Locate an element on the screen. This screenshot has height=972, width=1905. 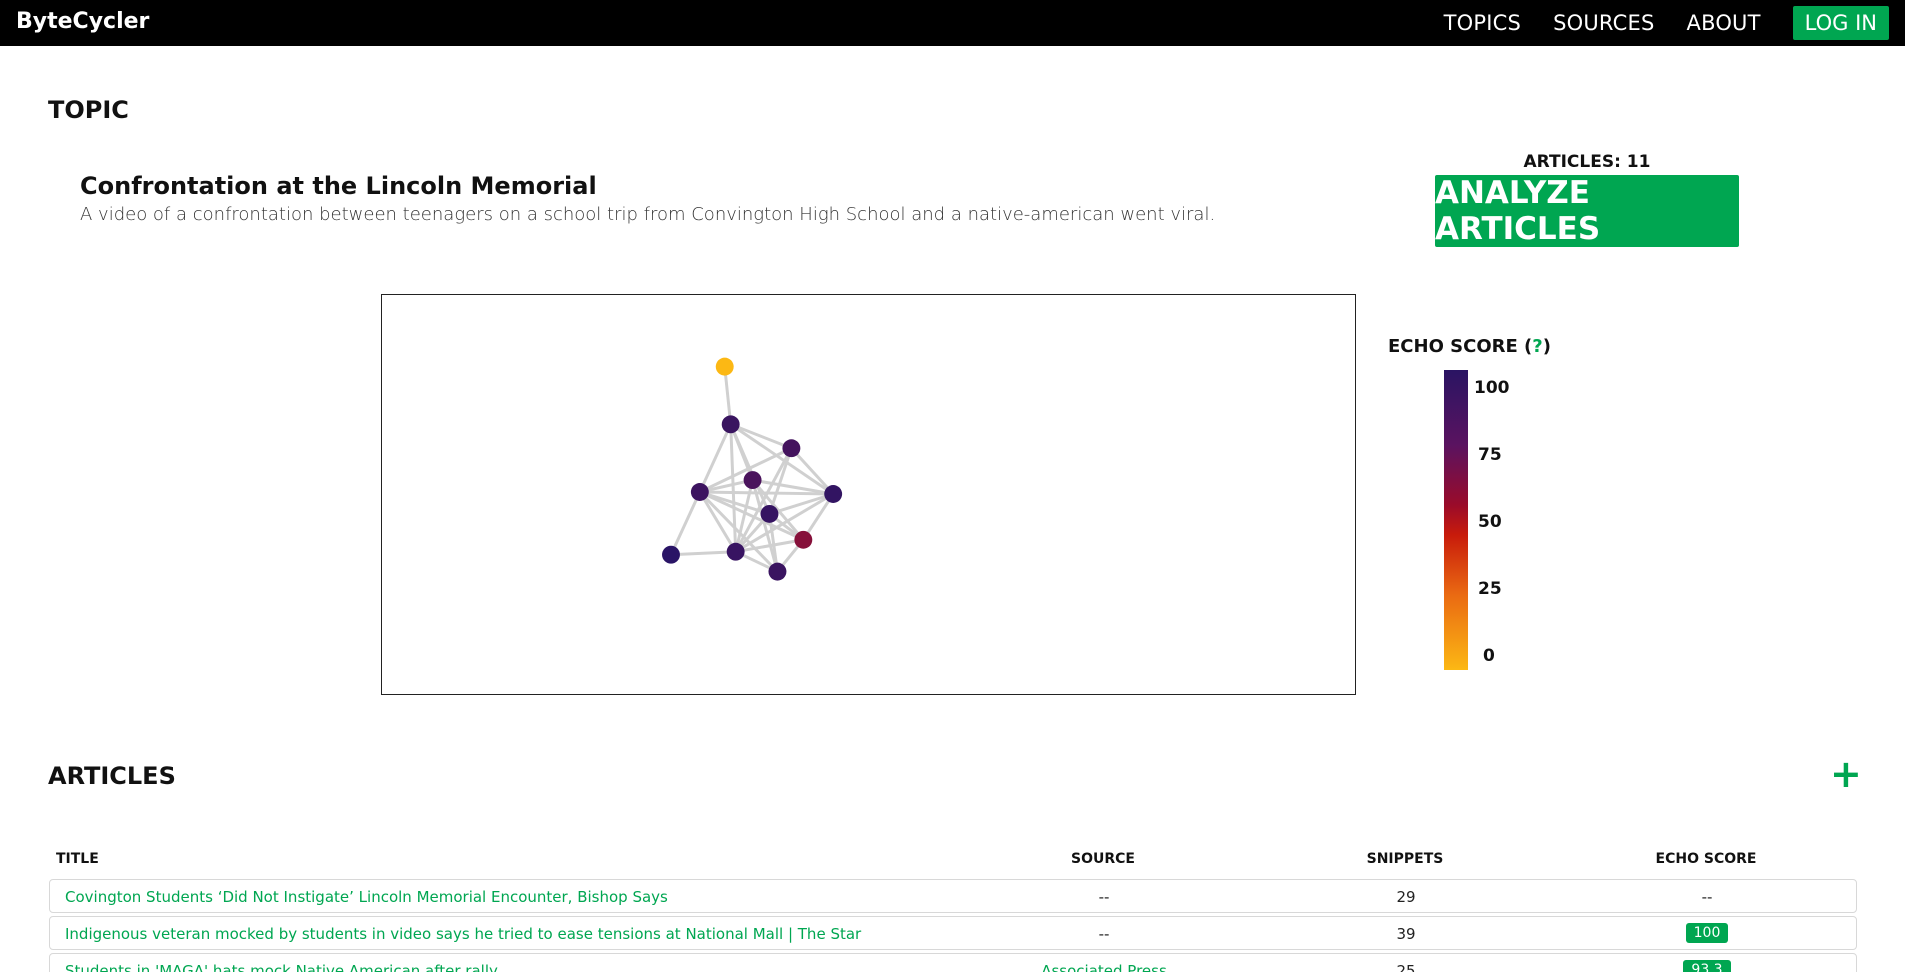
legend-tick: 0 is located at coordinates (1489, 656).